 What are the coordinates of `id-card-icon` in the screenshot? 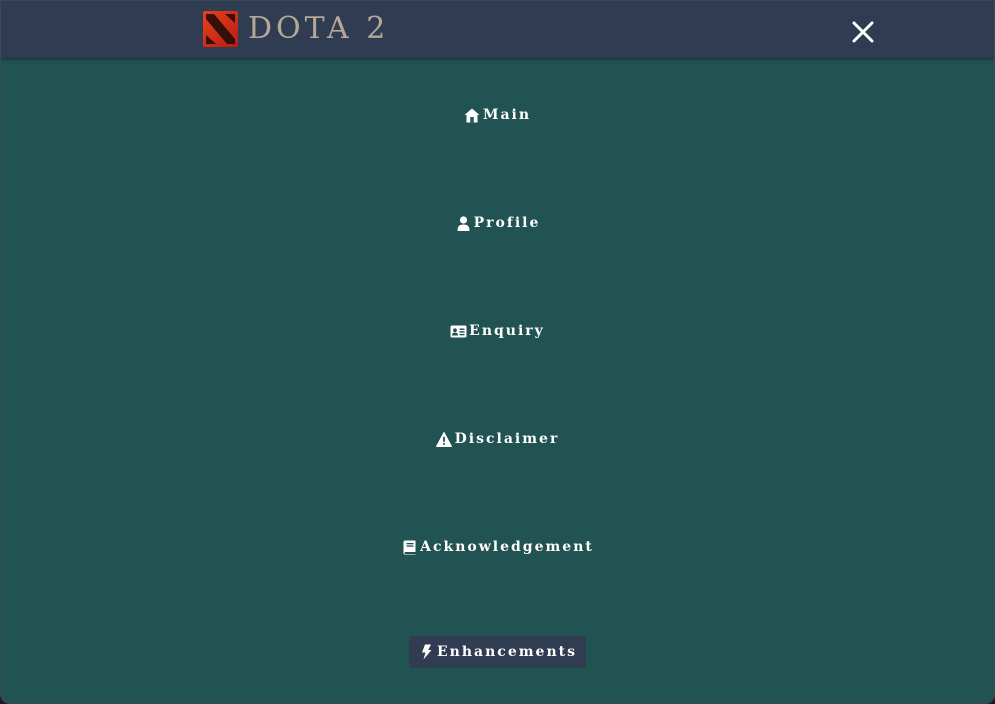 It's located at (458, 331).